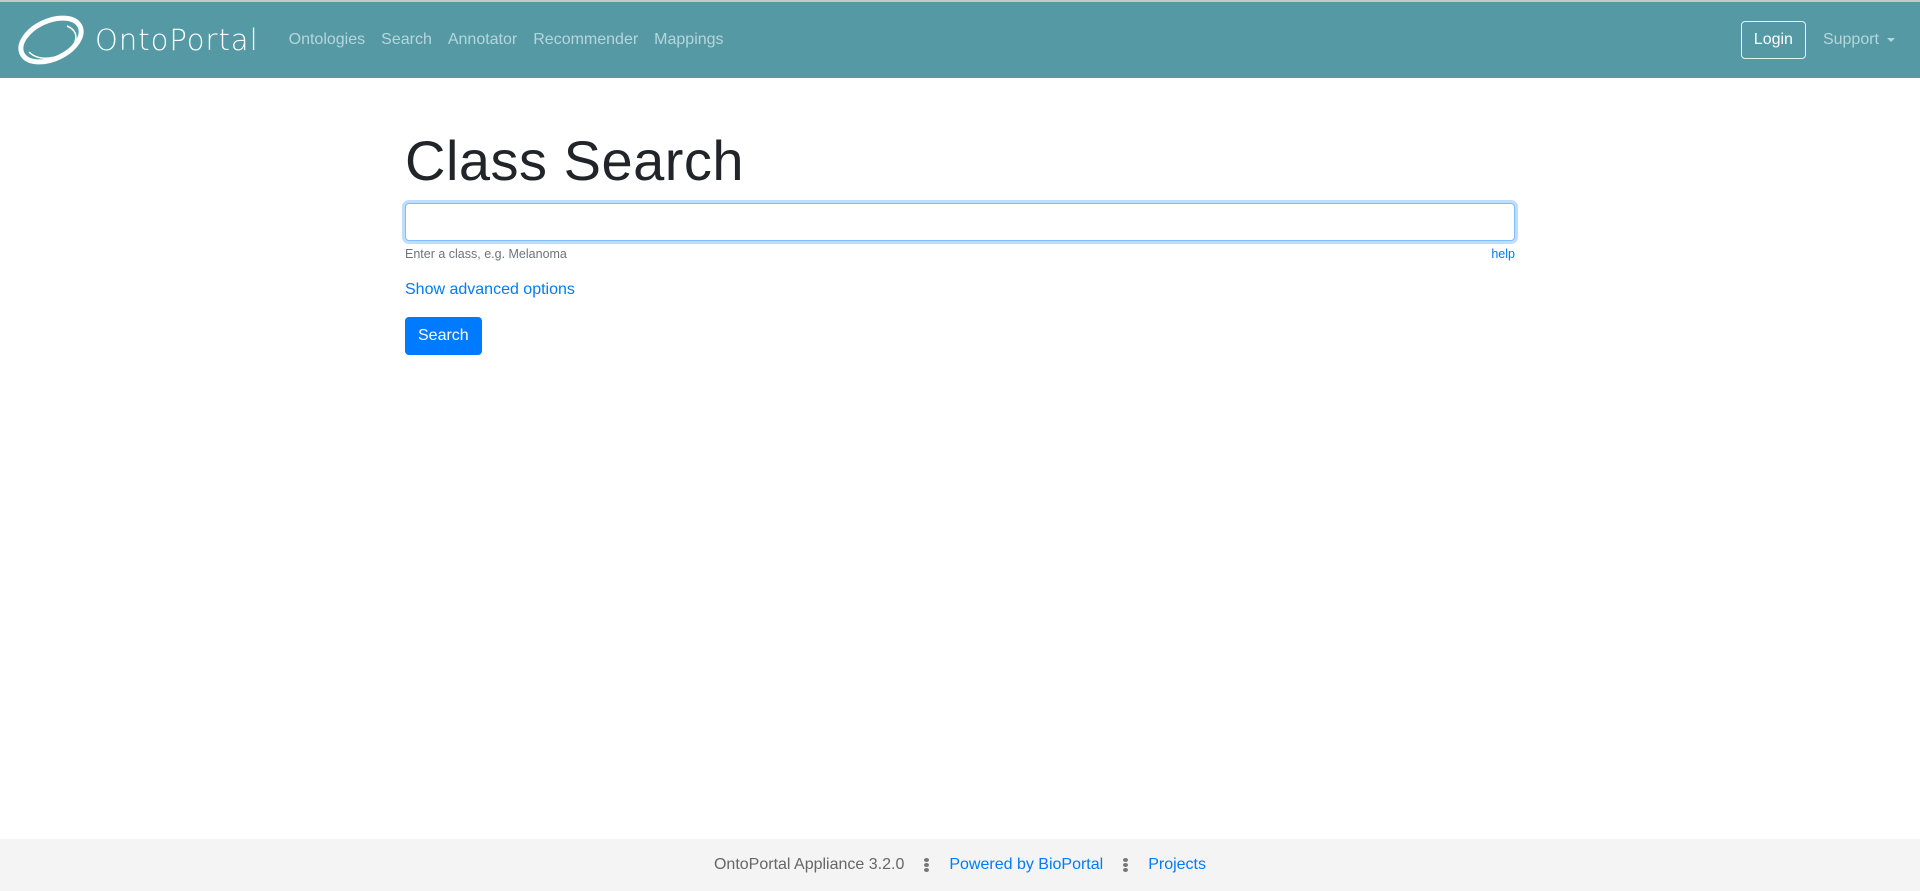 The width and height of the screenshot is (1920, 891). Describe the element at coordinates (960, 254) in the screenshot. I see `helper-row: Enter a class, e.g. Melanoma help` at that location.